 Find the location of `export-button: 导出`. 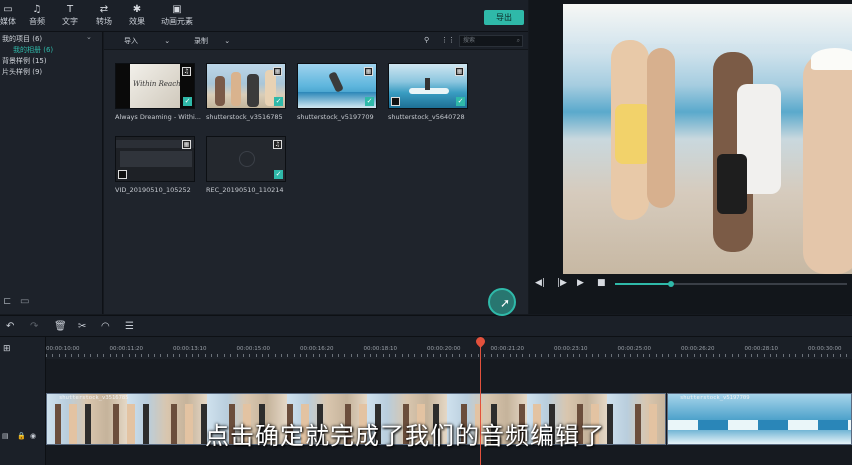

export-button: 导出 is located at coordinates (504, 17).